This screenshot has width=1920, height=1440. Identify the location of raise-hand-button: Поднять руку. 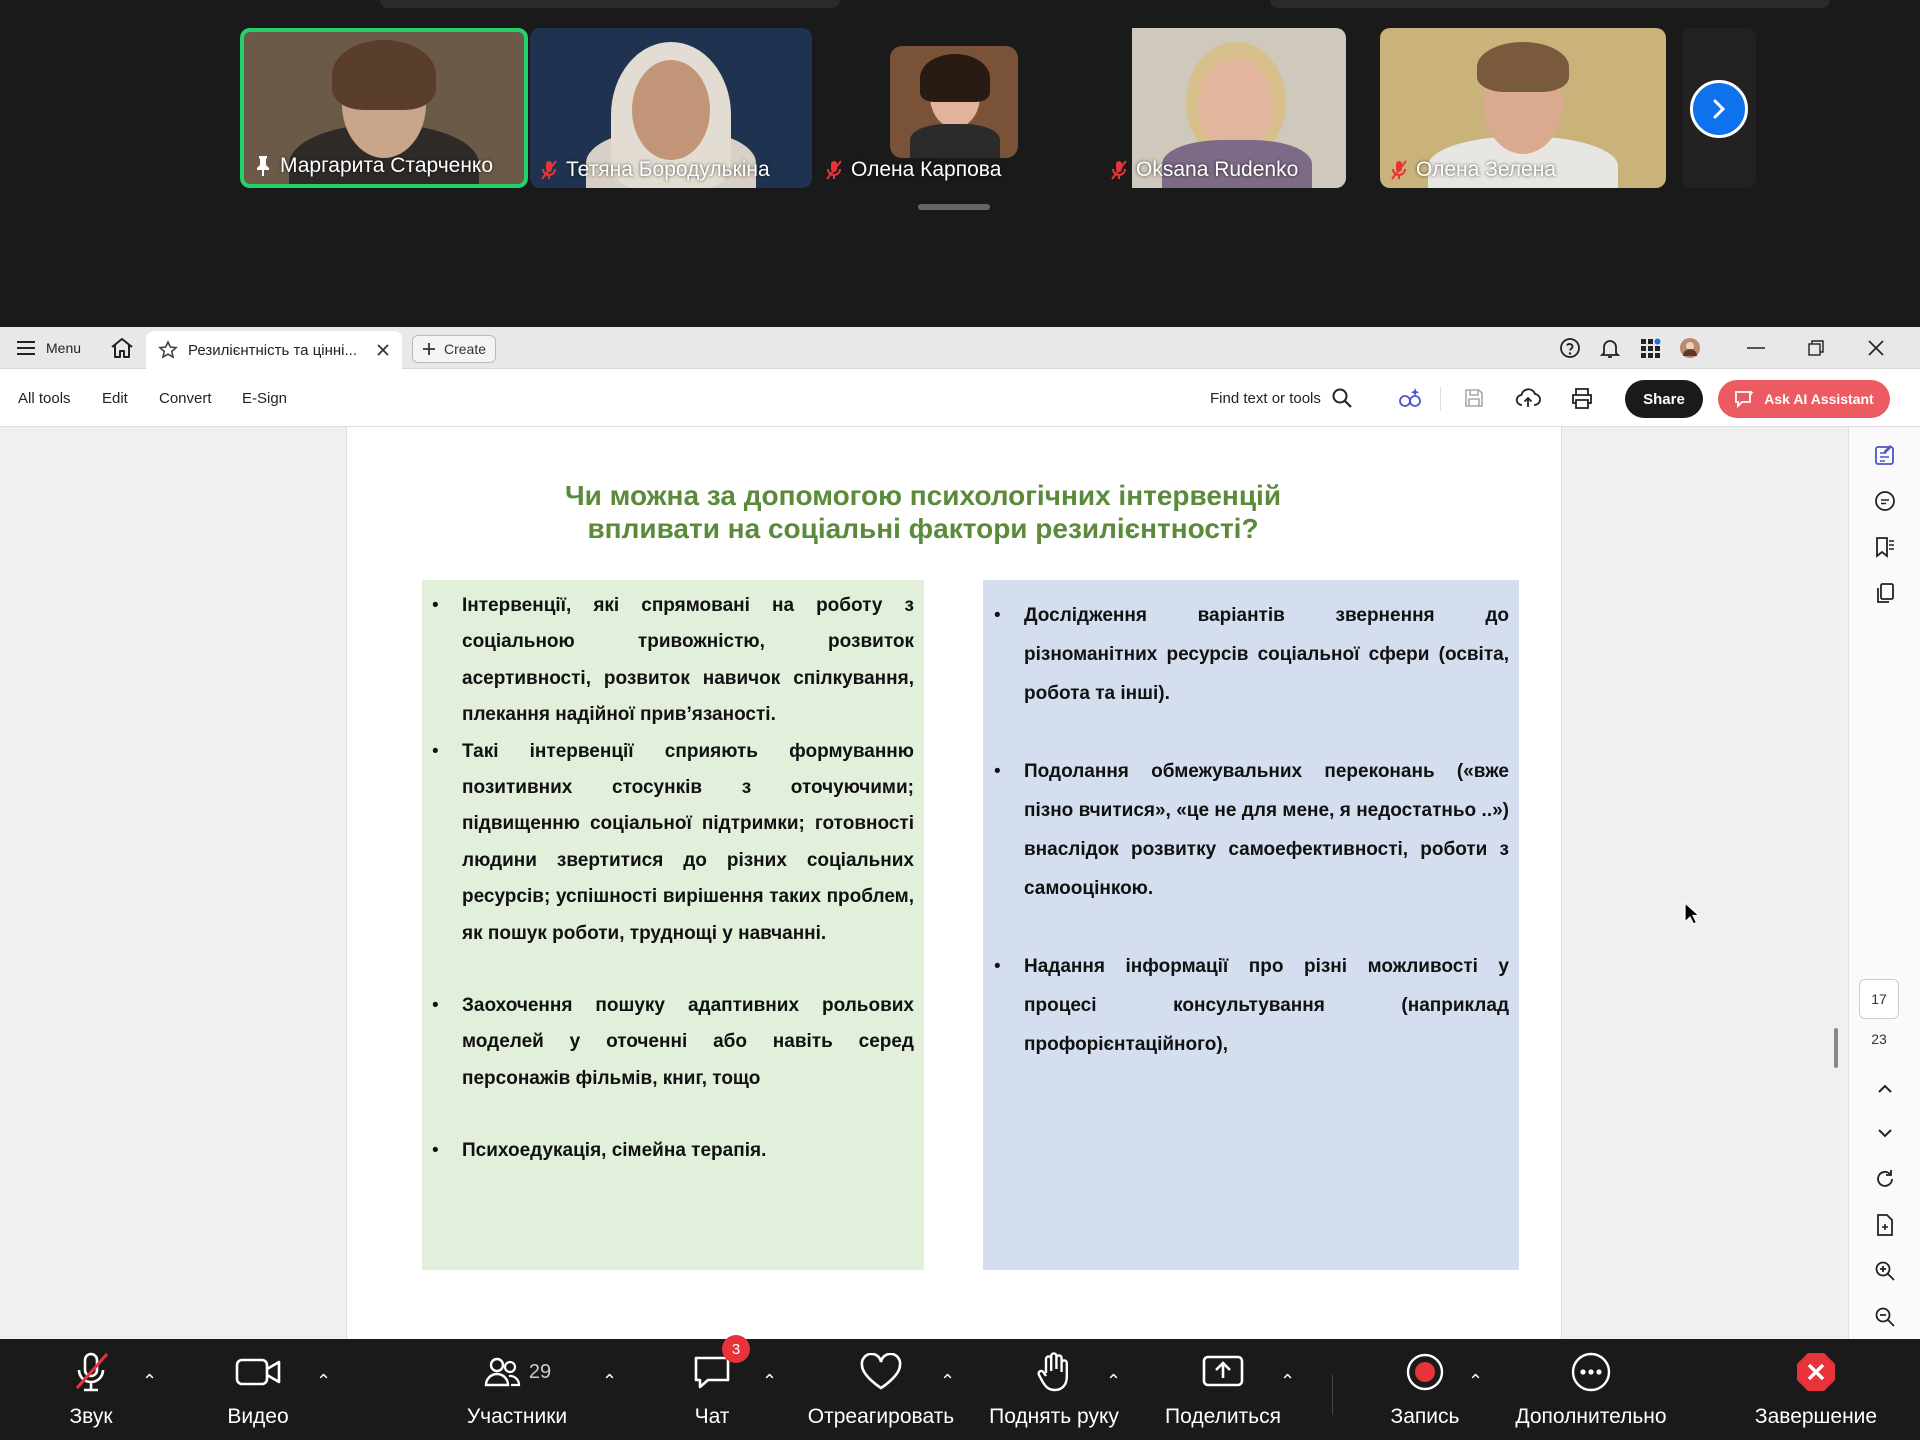
(1054, 1388).